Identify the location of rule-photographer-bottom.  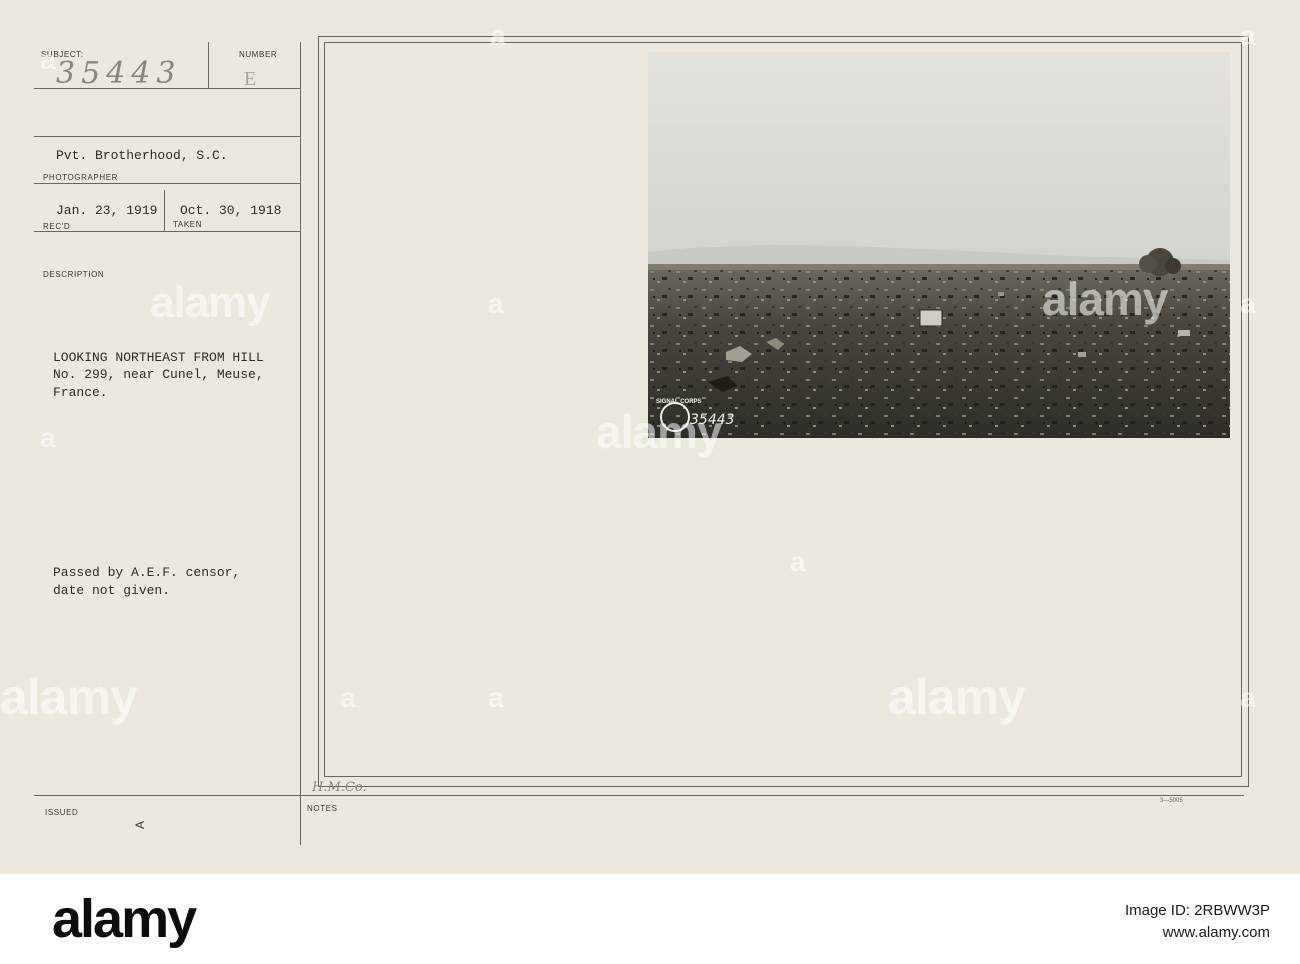
(167, 183).